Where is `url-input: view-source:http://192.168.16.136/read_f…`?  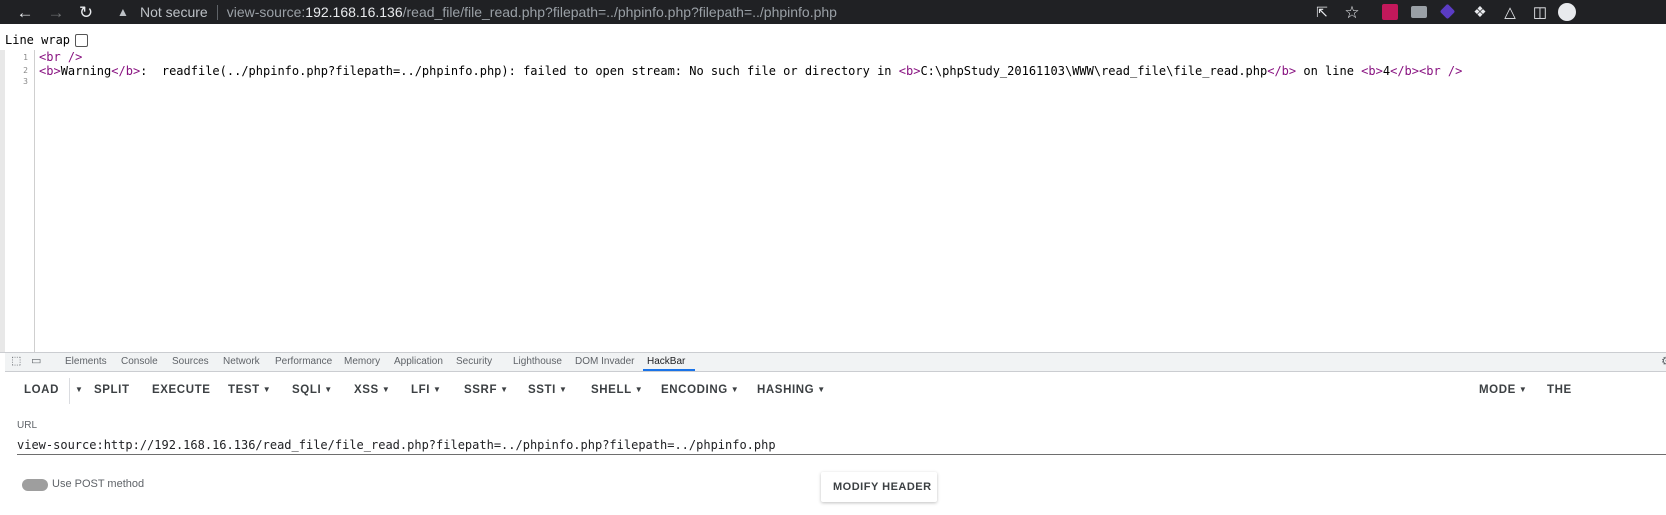 url-input: view-source:http://192.168.16.136/read_f… is located at coordinates (841, 445).